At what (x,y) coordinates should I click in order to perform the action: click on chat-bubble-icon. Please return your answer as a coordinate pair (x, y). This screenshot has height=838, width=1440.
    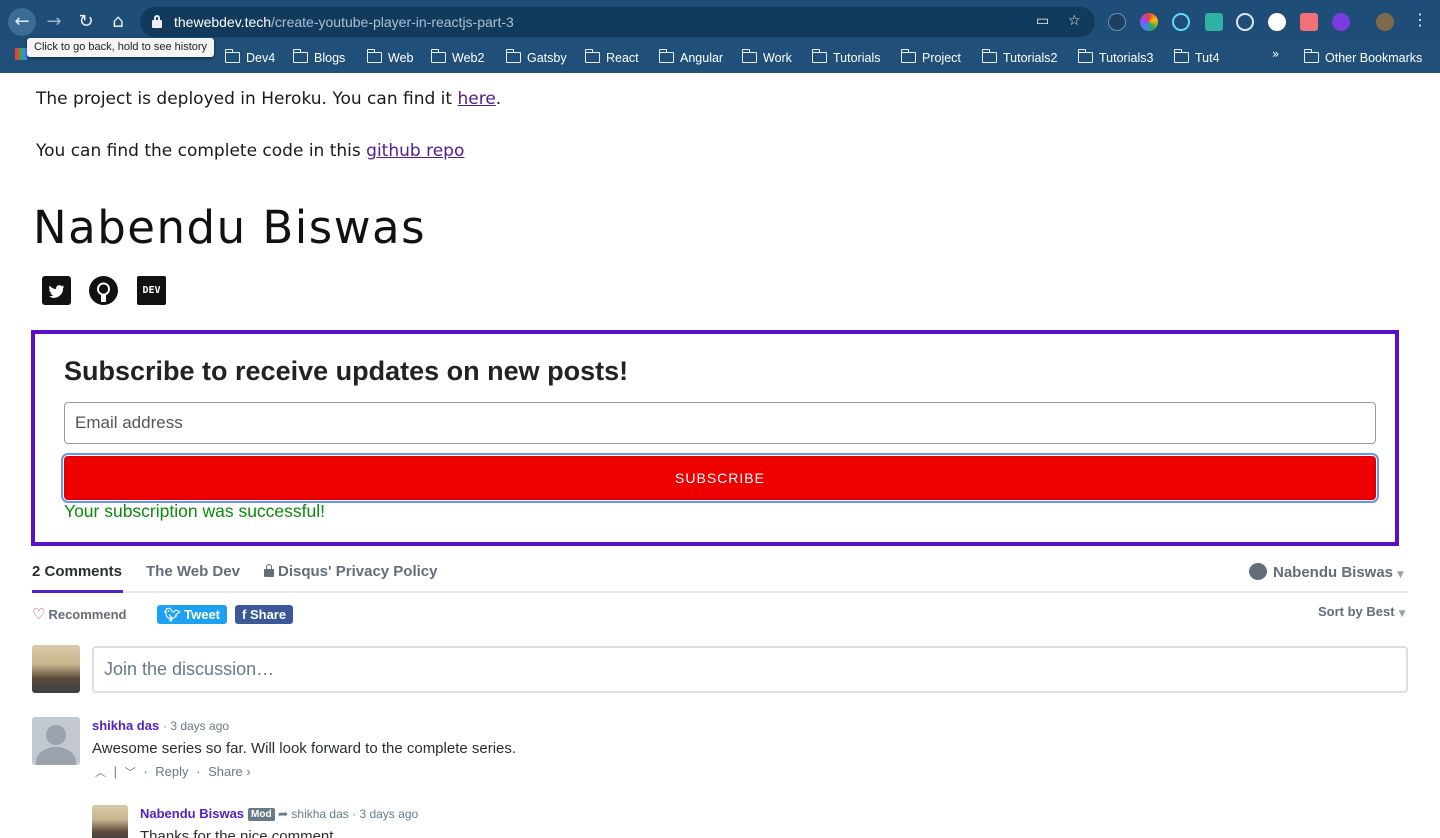
    Looking at the image, I should click on (1258, 571).